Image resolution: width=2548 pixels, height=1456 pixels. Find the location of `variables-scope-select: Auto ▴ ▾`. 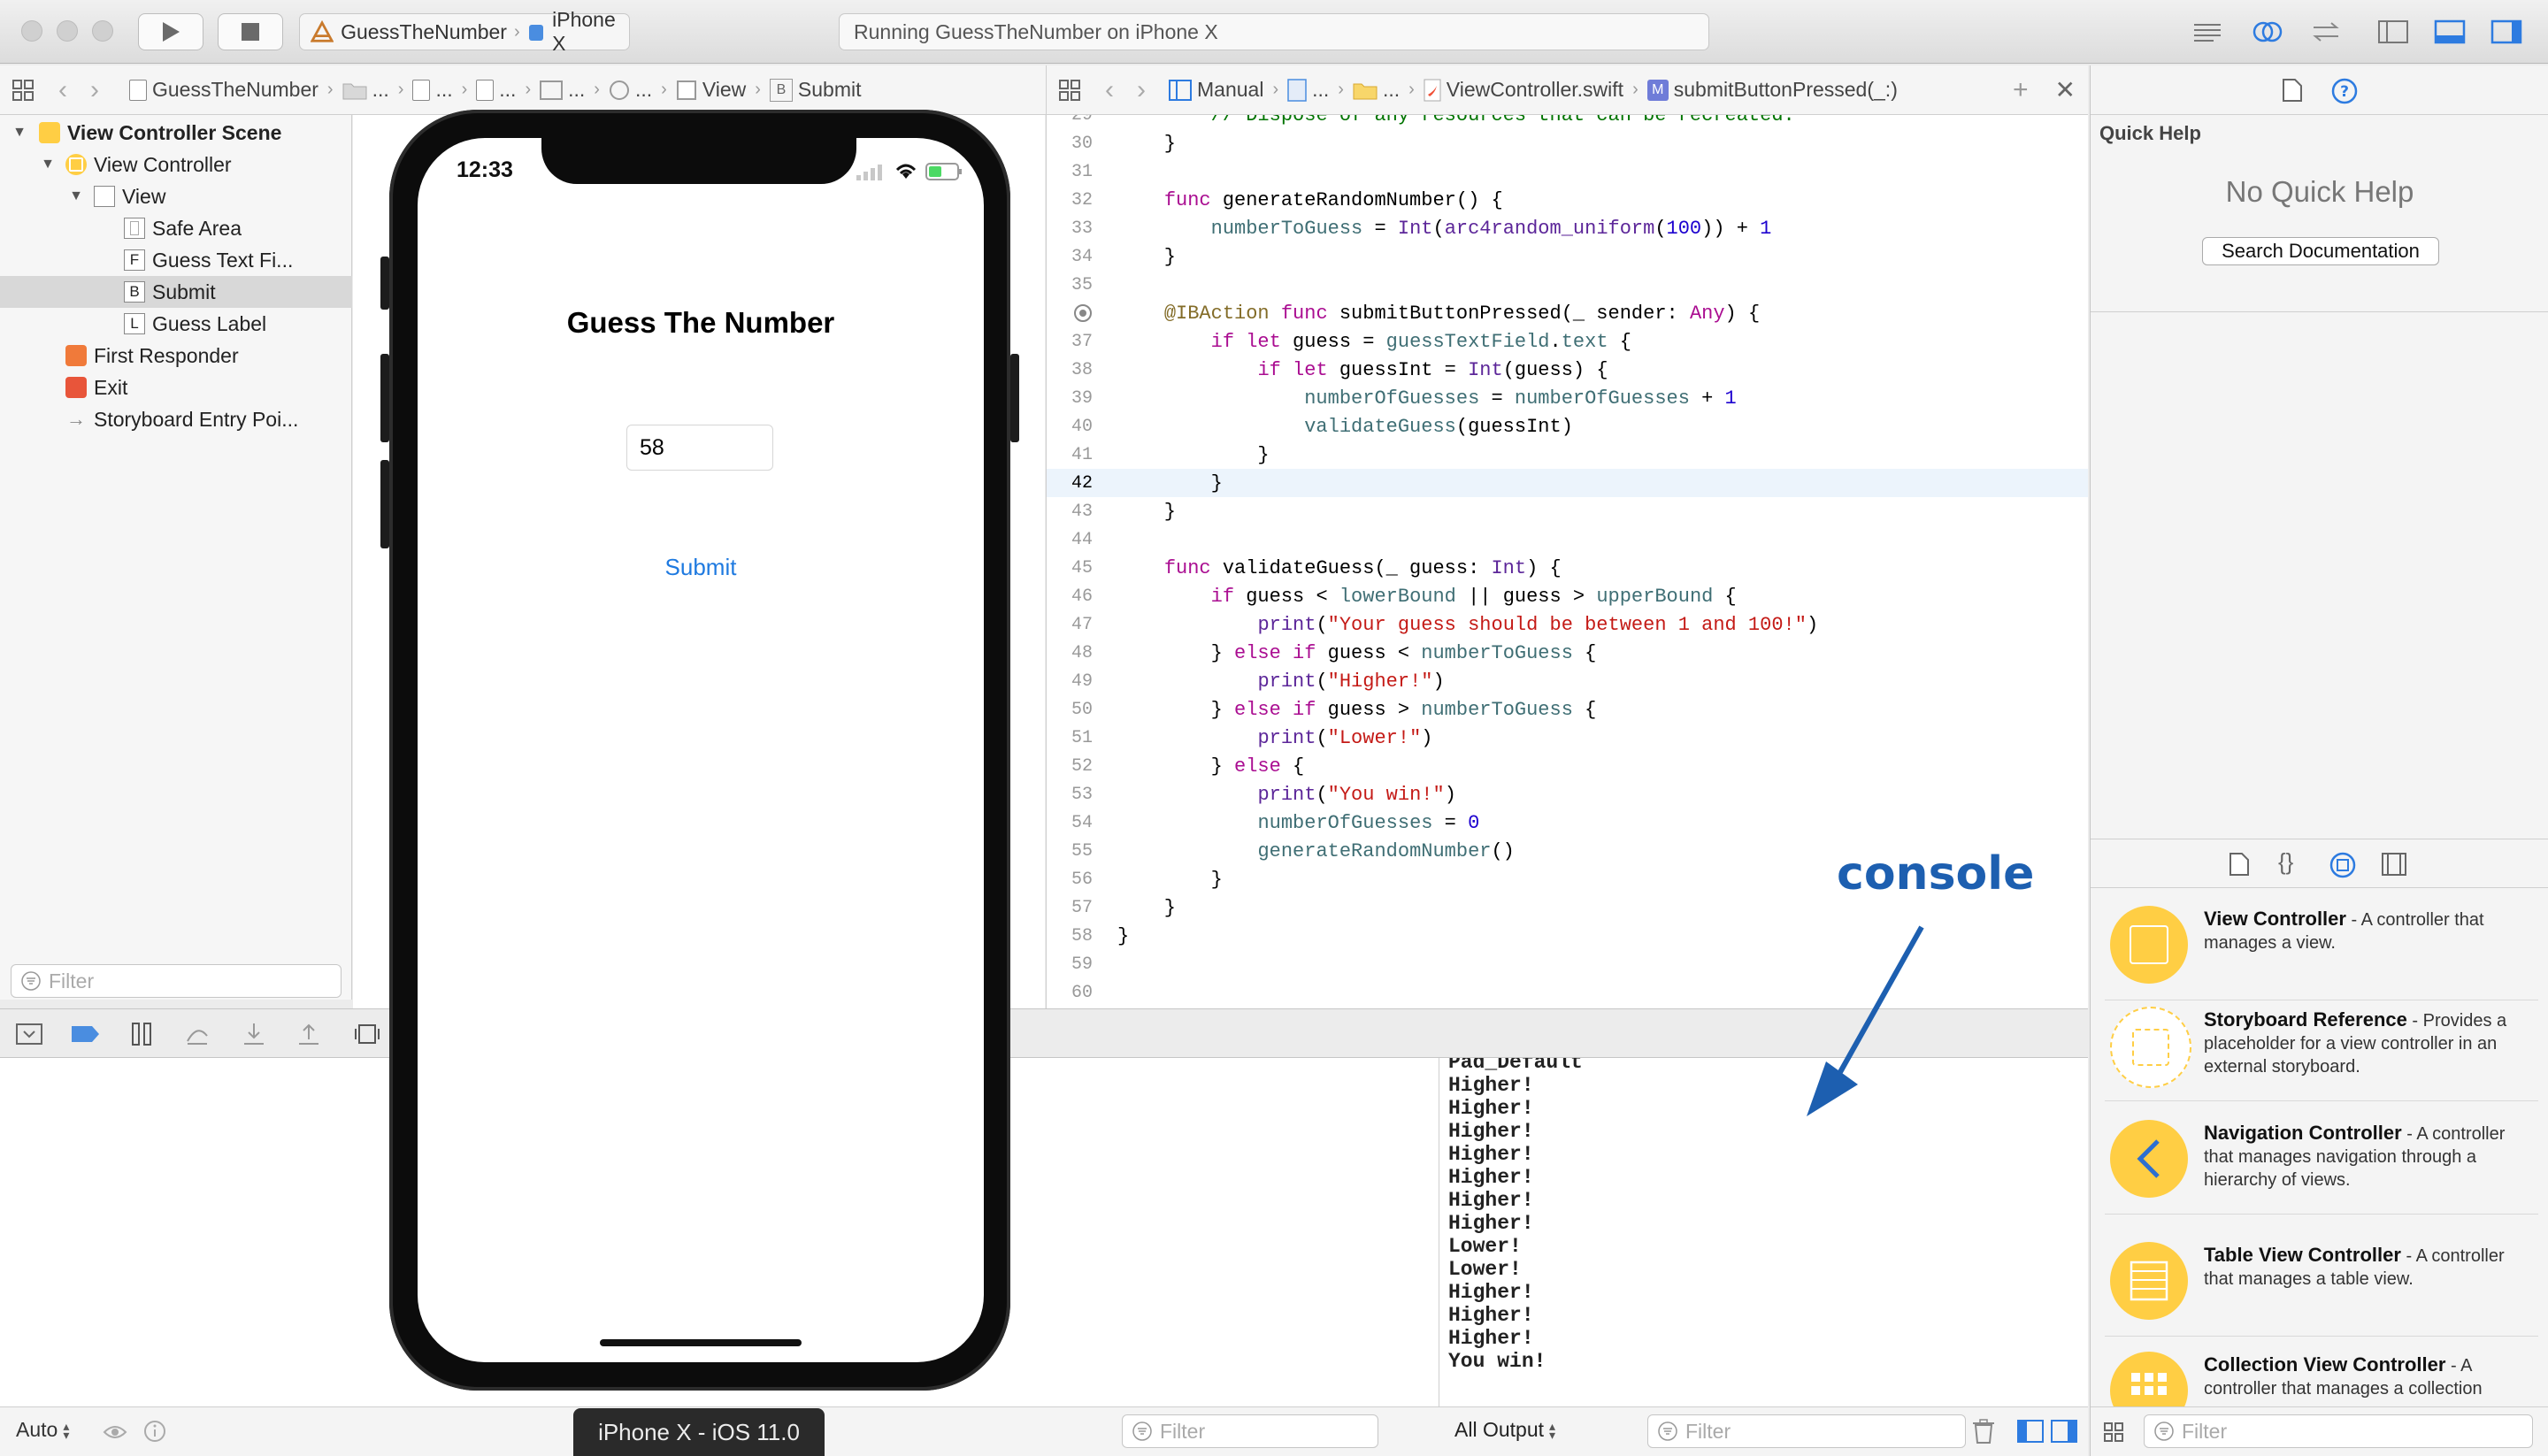

variables-scope-select: Auto ▴ ▾ is located at coordinates (42, 1430).